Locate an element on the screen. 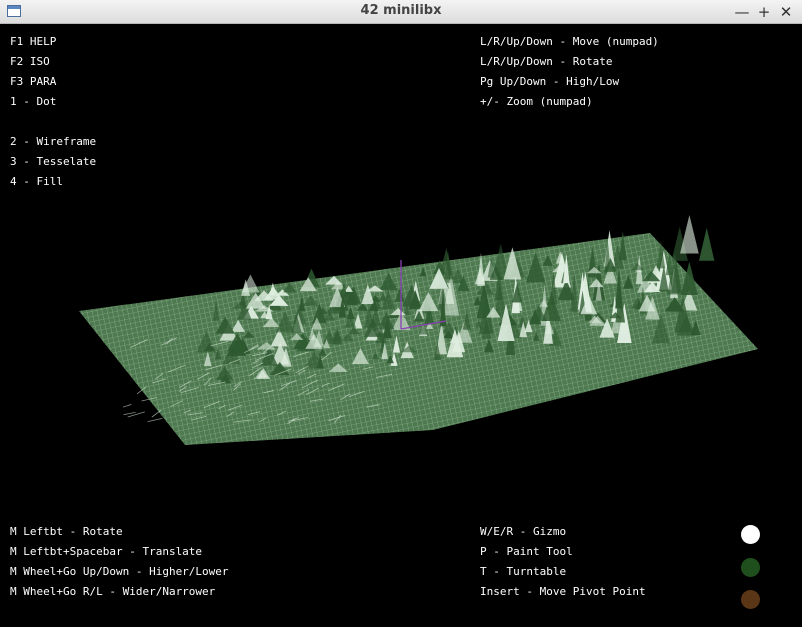  help-line-left-top-3: 1 - Dot is located at coordinates (33, 101).